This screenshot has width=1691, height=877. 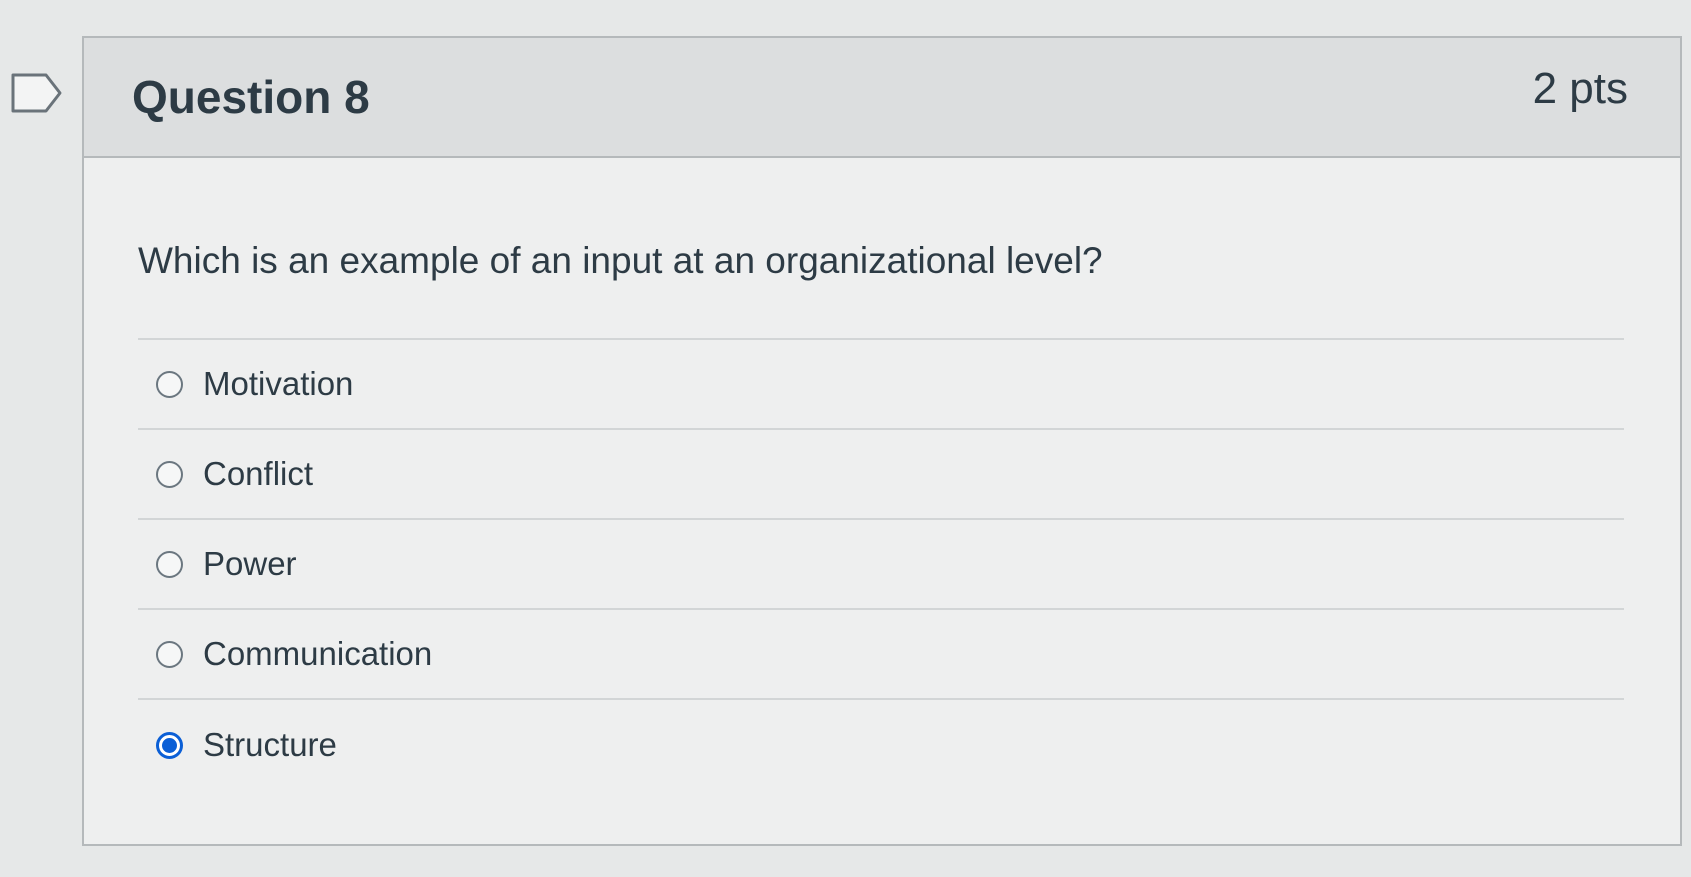 What do you see at coordinates (38, 93) in the screenshot?
I see `flag-question-icon` at bounding box center [38, 93].